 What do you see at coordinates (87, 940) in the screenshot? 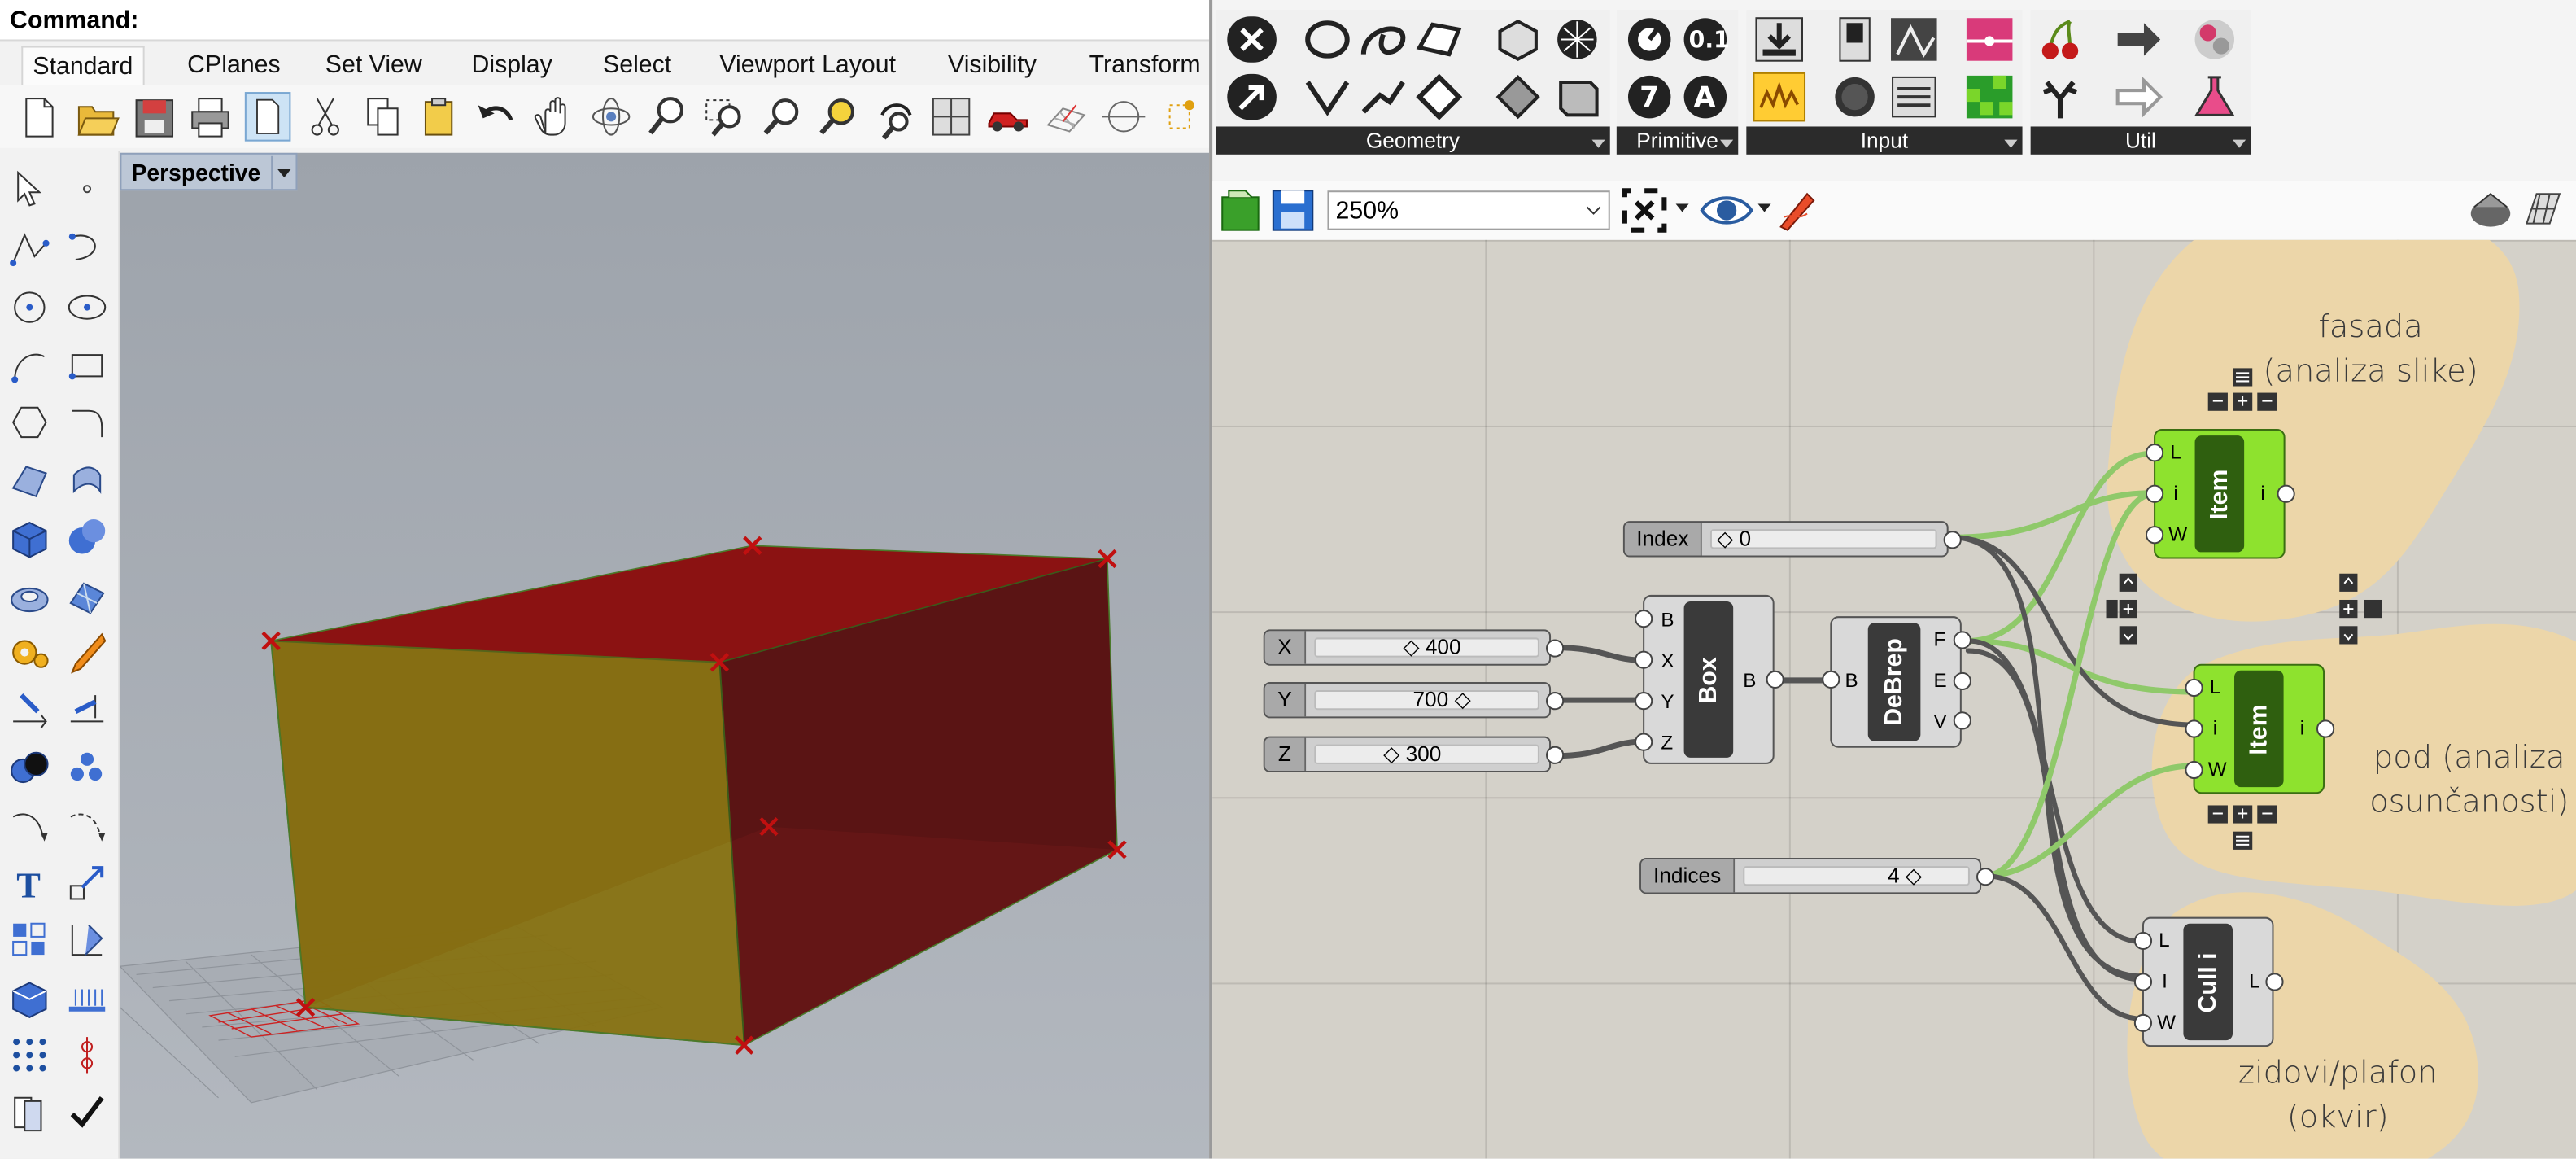
I see `analyze-icon` at bounding box center [87, 940].